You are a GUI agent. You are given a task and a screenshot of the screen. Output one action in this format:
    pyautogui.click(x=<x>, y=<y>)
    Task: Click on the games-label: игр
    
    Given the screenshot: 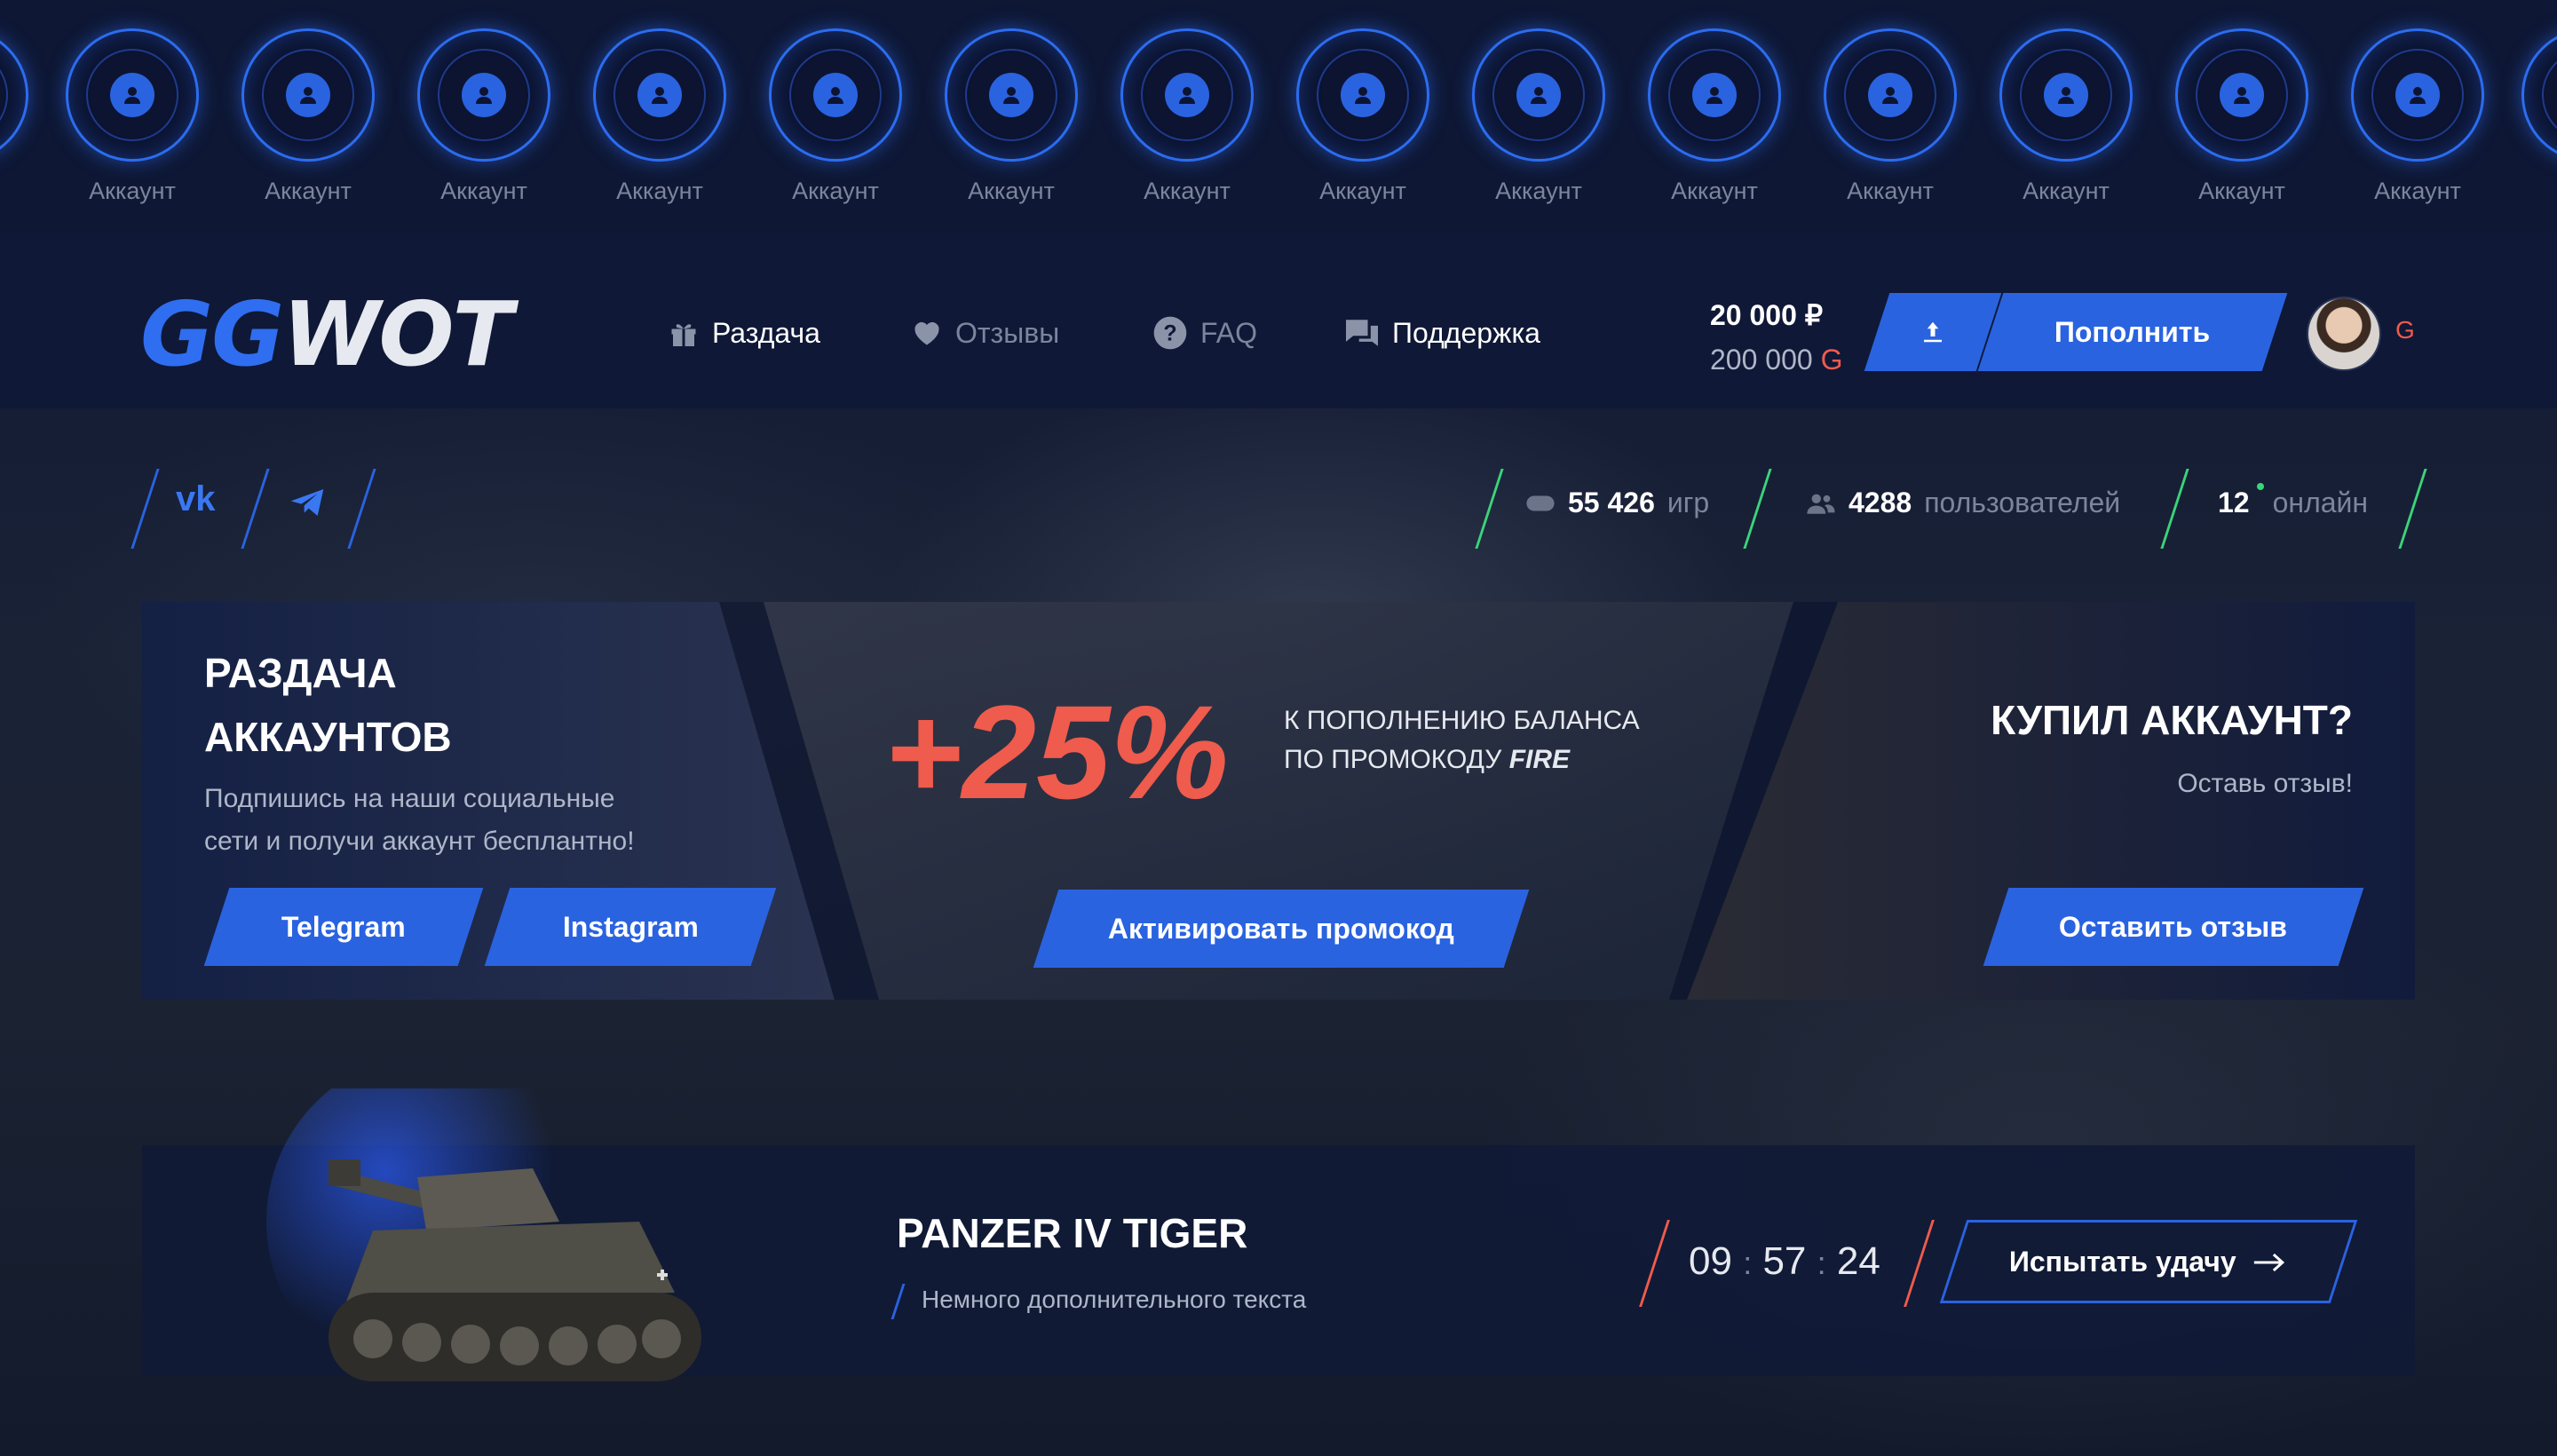 What is the action you would take?
    pyautogui.click(x=1688, y=502)
    